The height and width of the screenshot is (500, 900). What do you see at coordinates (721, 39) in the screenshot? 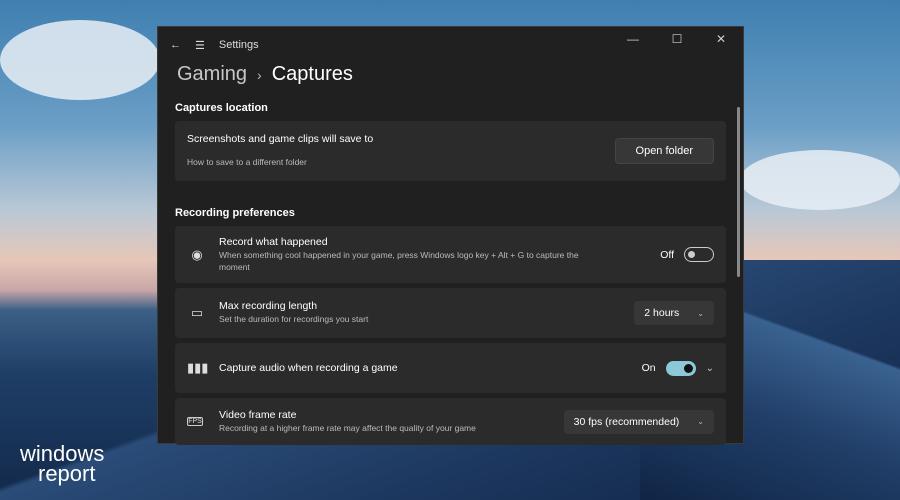
I see `close-button: ✕` at bounding box center [721, 39].